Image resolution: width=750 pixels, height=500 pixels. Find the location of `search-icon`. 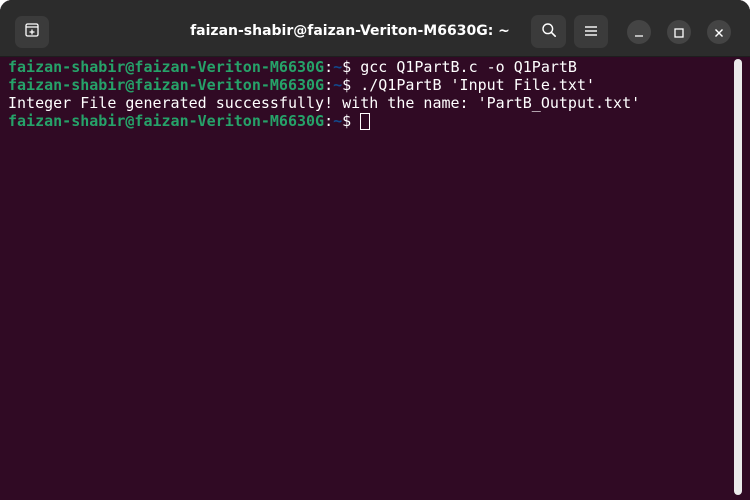

search-icon is located at coordinates (549, 32).